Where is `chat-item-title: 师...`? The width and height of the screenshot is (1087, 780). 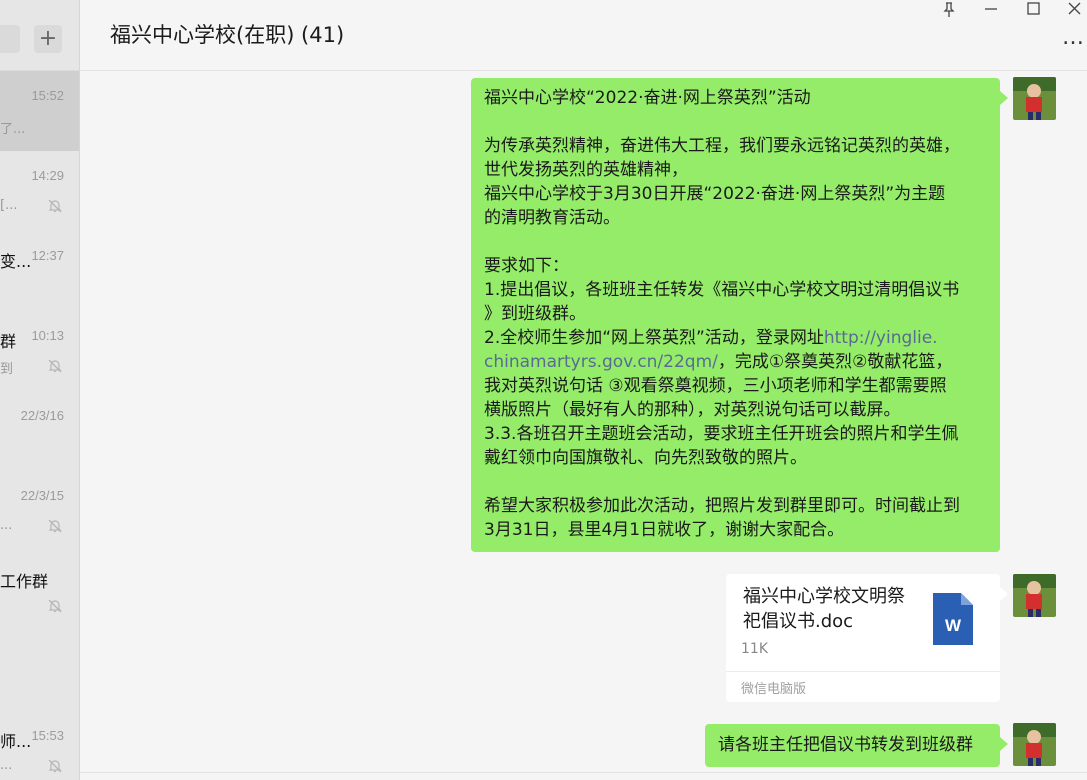 chat-item-title: 师... is located at coordinates (16, 741).